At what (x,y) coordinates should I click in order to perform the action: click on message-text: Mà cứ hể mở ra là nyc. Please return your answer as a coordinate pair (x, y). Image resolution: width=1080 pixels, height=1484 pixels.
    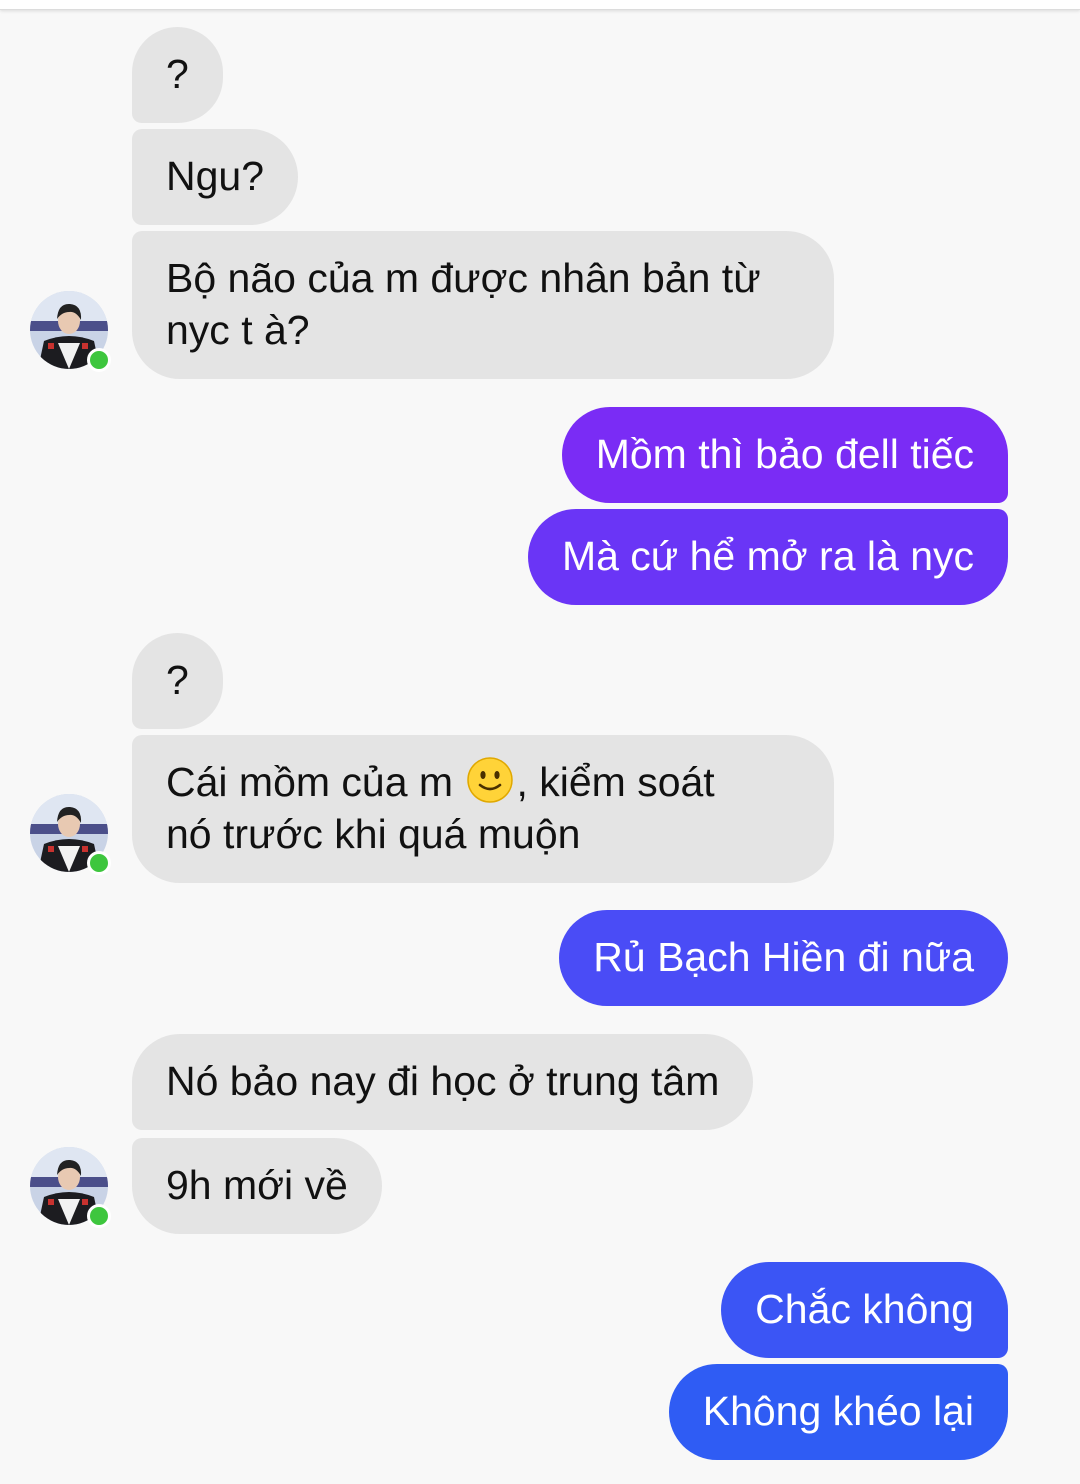
    Looking at the image, I should click on (767, 556).